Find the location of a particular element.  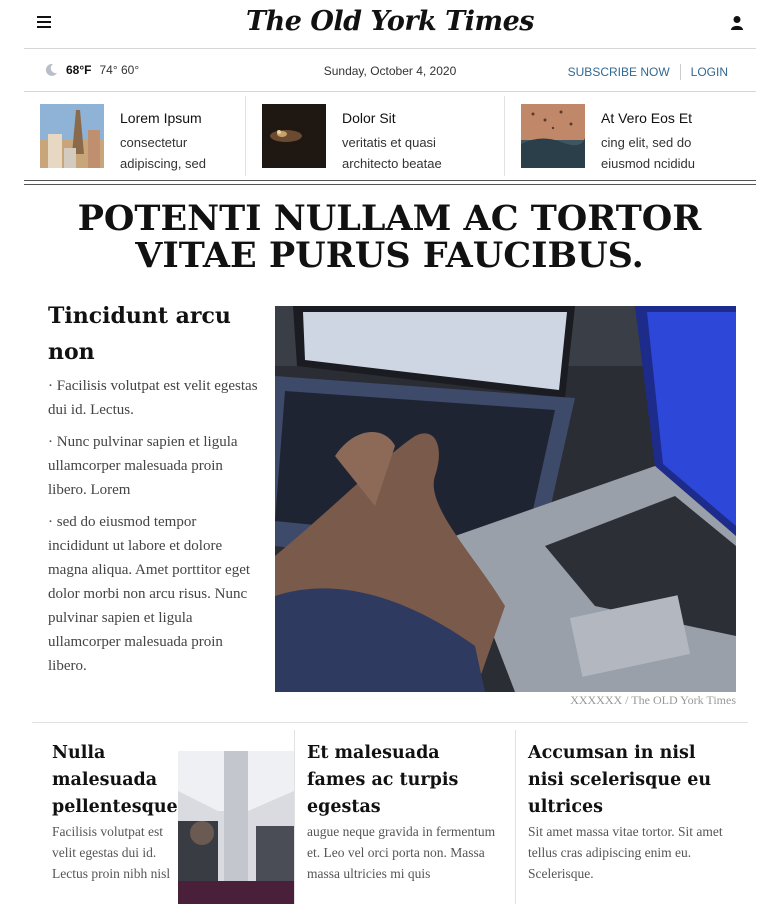

site-logo: The Old York Times is located at coordinates (390, 21).